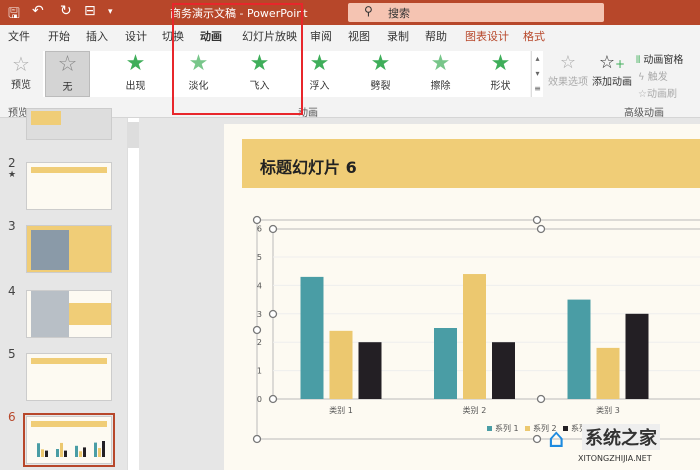 This screenshot has height=470, width=700. What do you see at coordinates (259, 285) in the screenshot?
I see `y-tick-label: 4` at bounding box center [259, 285].